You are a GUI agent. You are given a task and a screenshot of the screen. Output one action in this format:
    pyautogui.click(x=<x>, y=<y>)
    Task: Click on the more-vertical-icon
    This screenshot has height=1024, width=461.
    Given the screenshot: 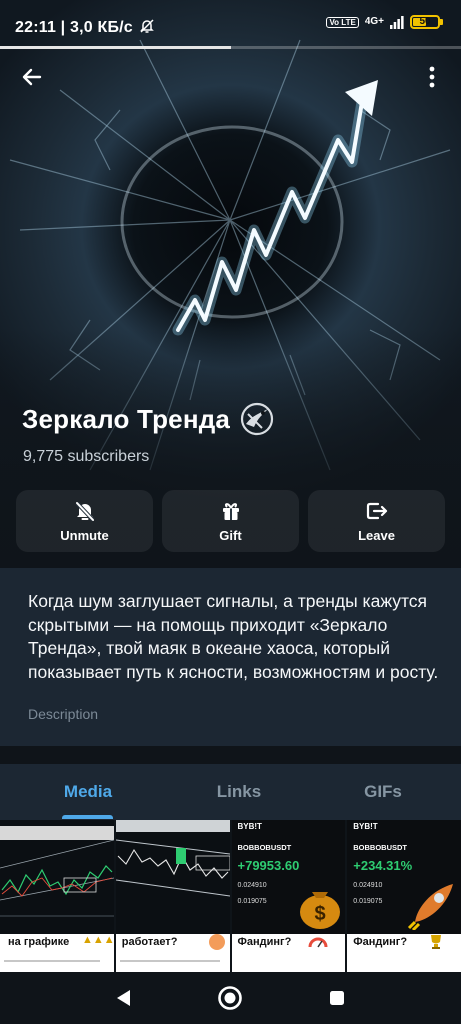 What is the action you would take?
    pyautogui.click(x=432, y=77)
    